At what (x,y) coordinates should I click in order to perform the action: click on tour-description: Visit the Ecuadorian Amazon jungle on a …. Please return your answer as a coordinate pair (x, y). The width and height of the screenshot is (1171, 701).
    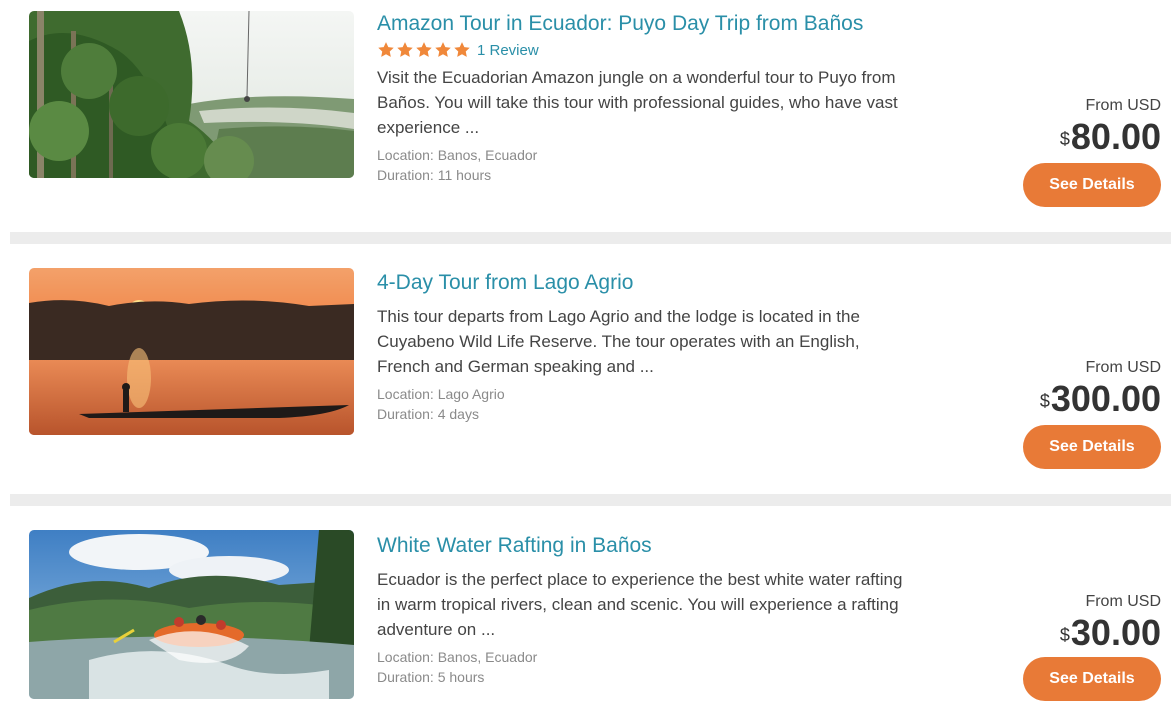
    Looking at the image, I should click on (637, 102).